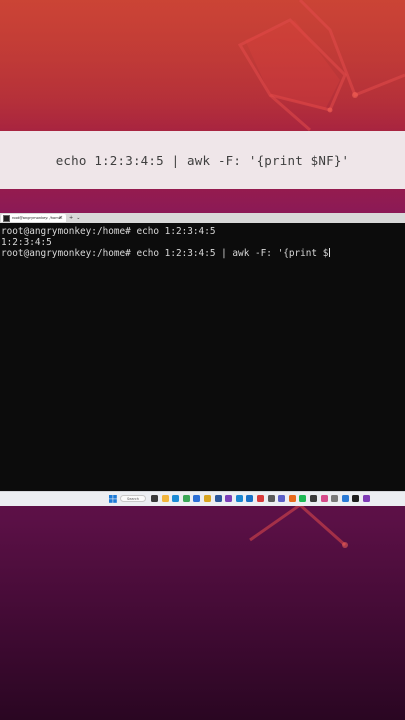 This screenshot has height=720, width=405. What do you see at coordinates (186, 498) in the screenshot?
I see `chrome-icon` at bounding box center [186, 498].